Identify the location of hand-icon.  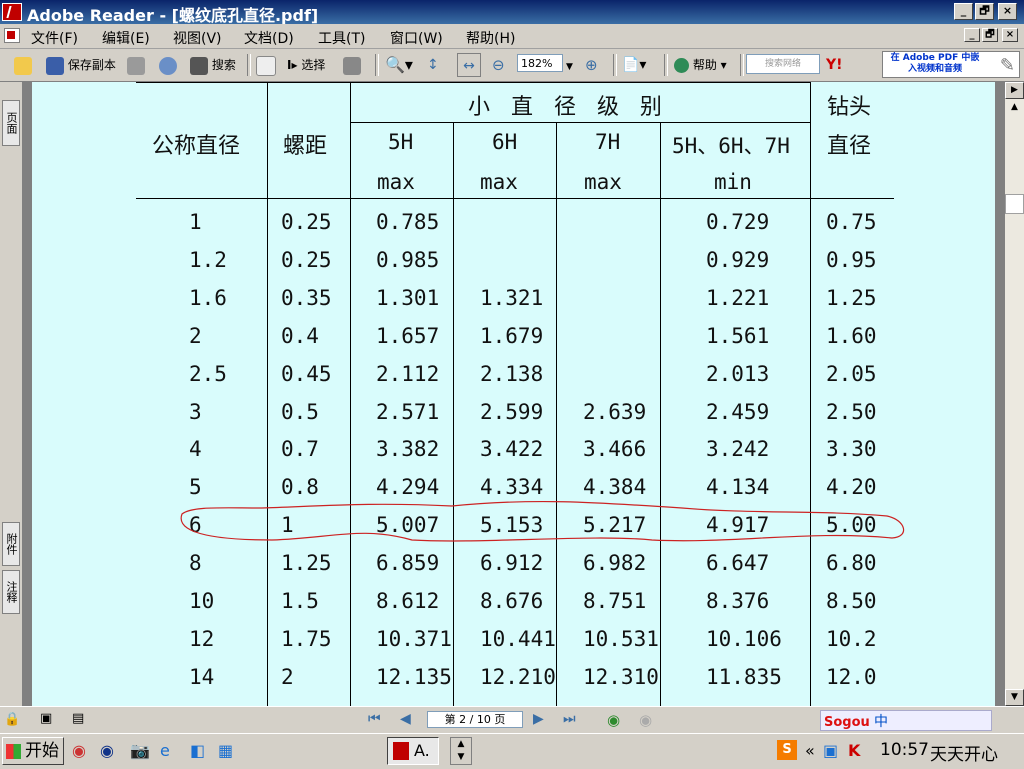
(266, 65).